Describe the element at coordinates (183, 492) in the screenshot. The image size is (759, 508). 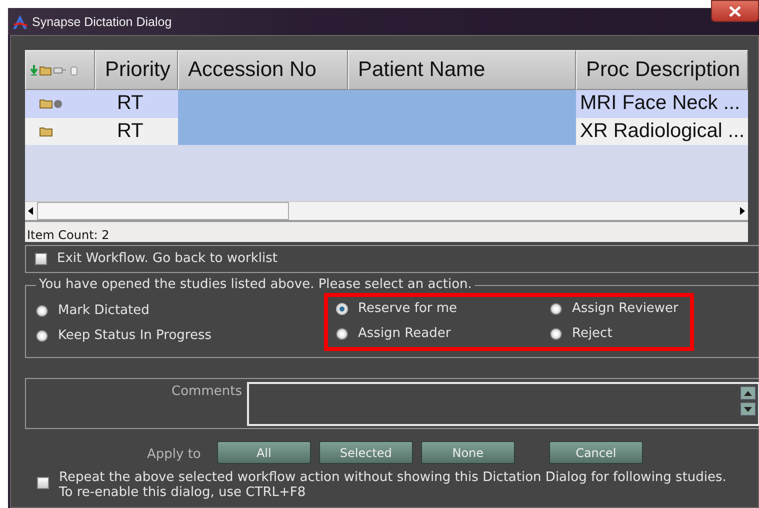
I see `repeat-text: To re-enable this dialog, use CTRL+F8` at that location.